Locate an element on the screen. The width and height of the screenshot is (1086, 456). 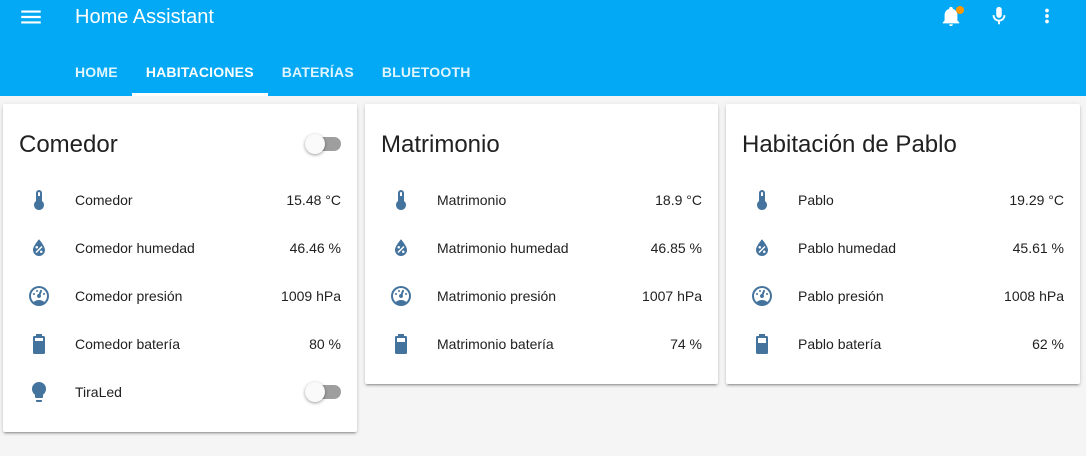
entity-value: 45.61 % is located at coordinates (1038, 248).